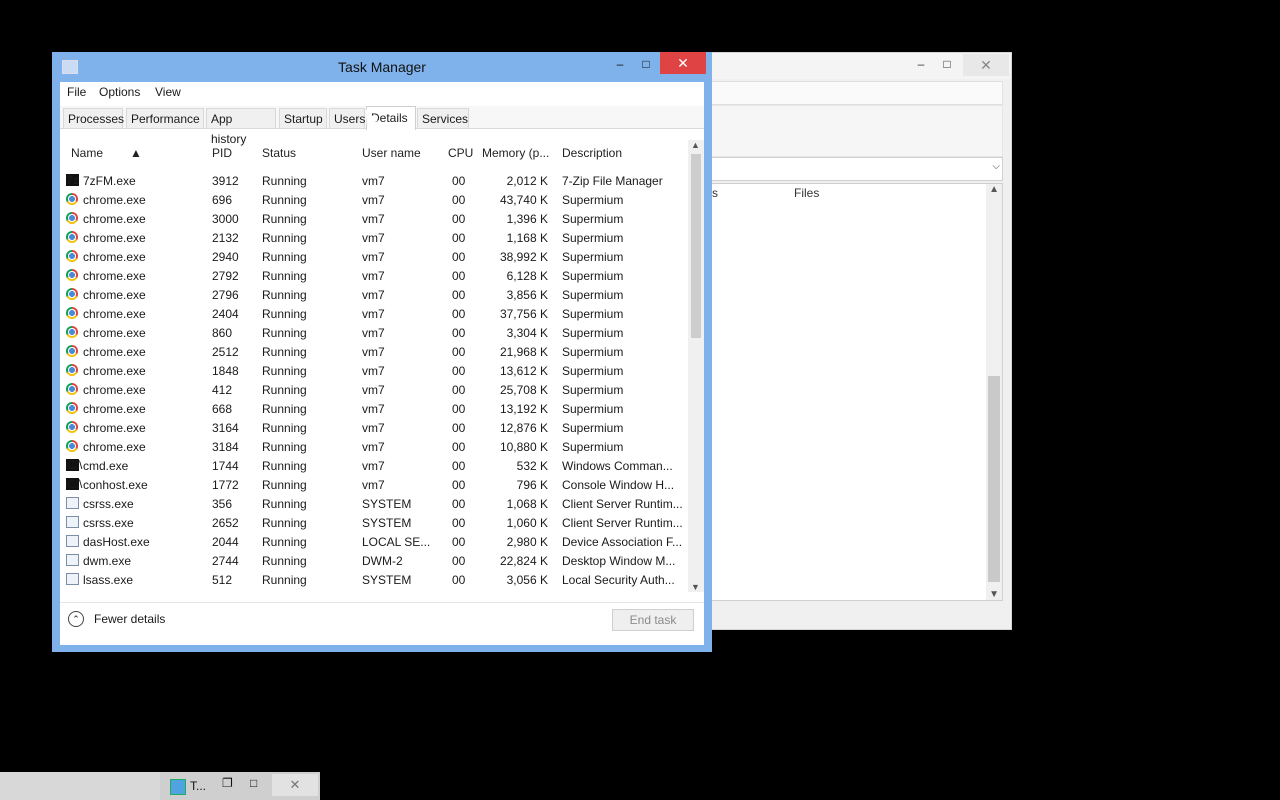 This screenshot has height=800, width=1280. What do you see at coordinates (295, 785) in the screenshot?
I see `taskbar-close-button: ✕` at bounding box center [295, 785].